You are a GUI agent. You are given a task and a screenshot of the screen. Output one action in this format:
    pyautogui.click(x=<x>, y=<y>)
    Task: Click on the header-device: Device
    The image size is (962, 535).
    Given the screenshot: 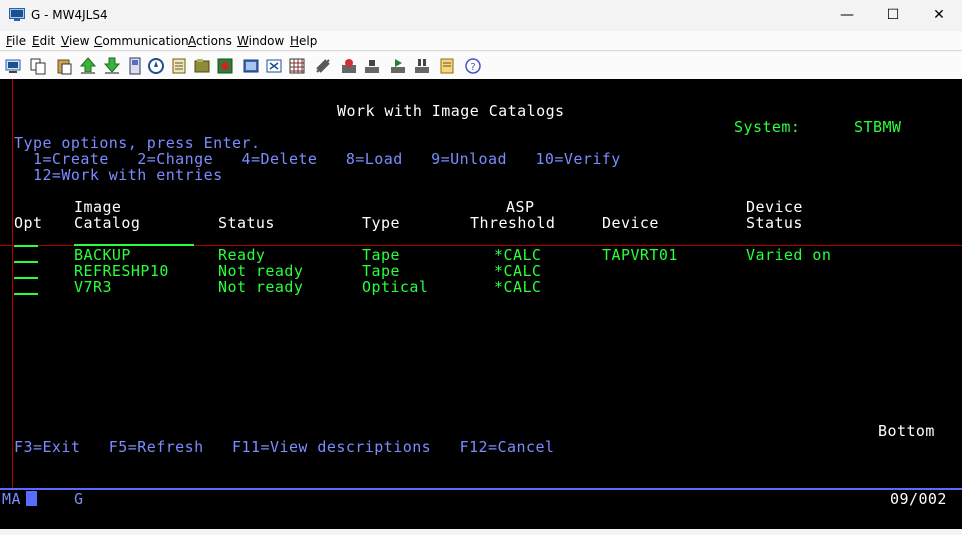 What is the action you would take?
    pyautogui.click(x=630, y=223)
    